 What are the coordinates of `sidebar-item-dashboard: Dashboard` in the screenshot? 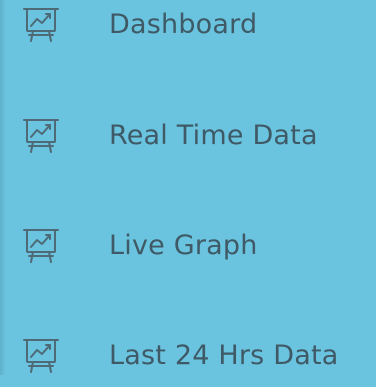 It's located at (188, 28).